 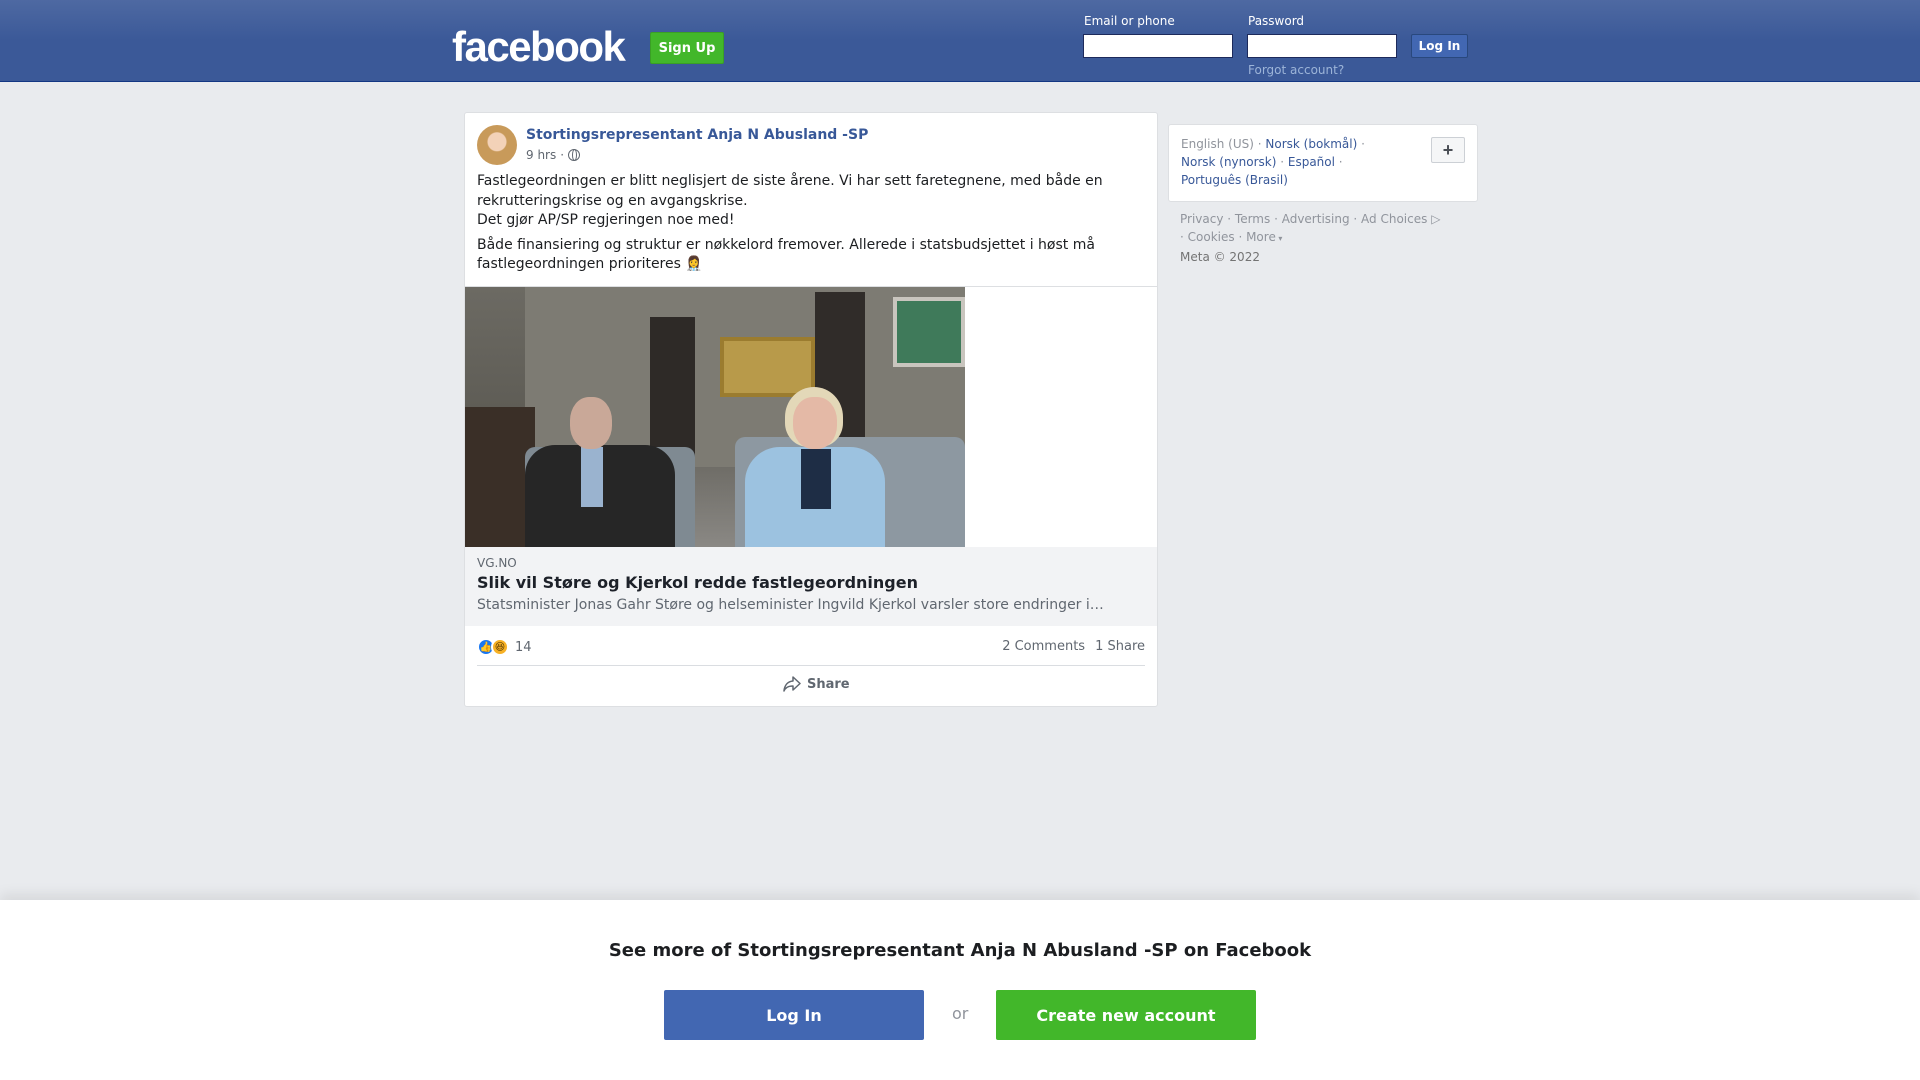 I want to click on post-timestamp: 9 hrs, so click(x=541, y=155).